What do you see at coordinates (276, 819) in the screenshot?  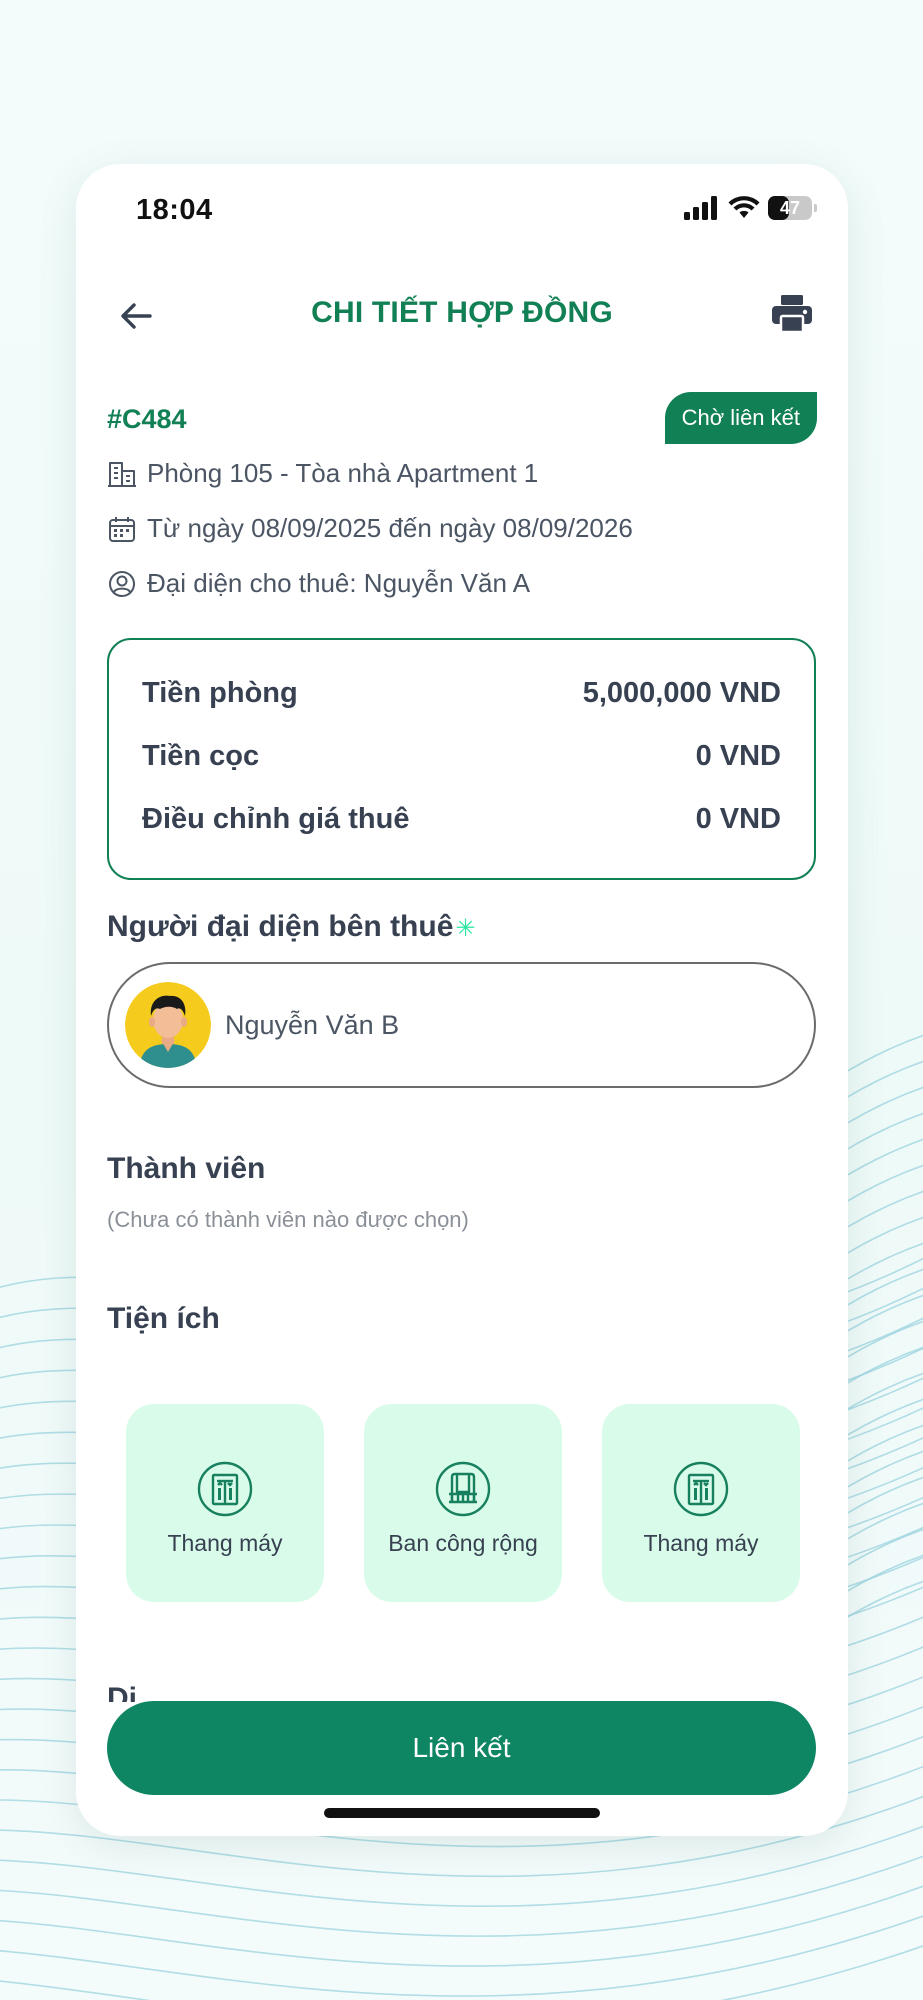 I see `price-label: Điều chỉnh giá thuê` at bounding box center [276, 819].